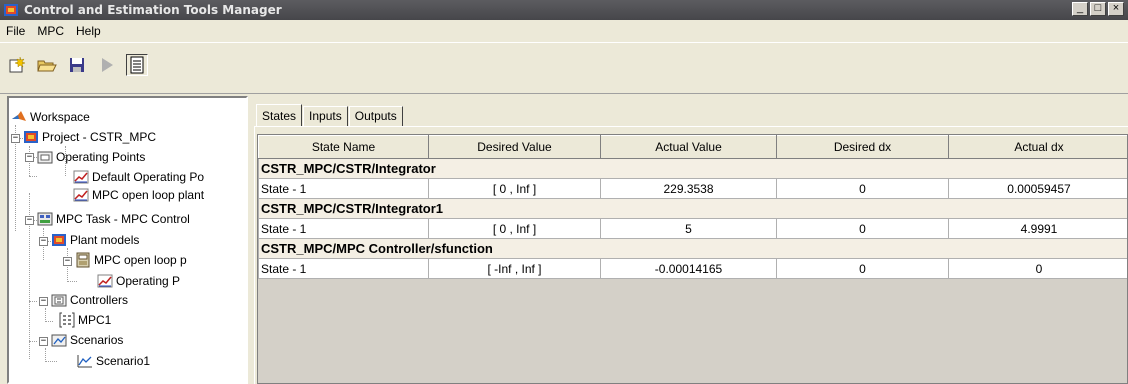 The image size is (1128, 384). What do you see at coordinates (514, 268) in the screenshot?
I see `desired-value-cell: [ -Inf , Inf ]` at bounding box center [514, 268].